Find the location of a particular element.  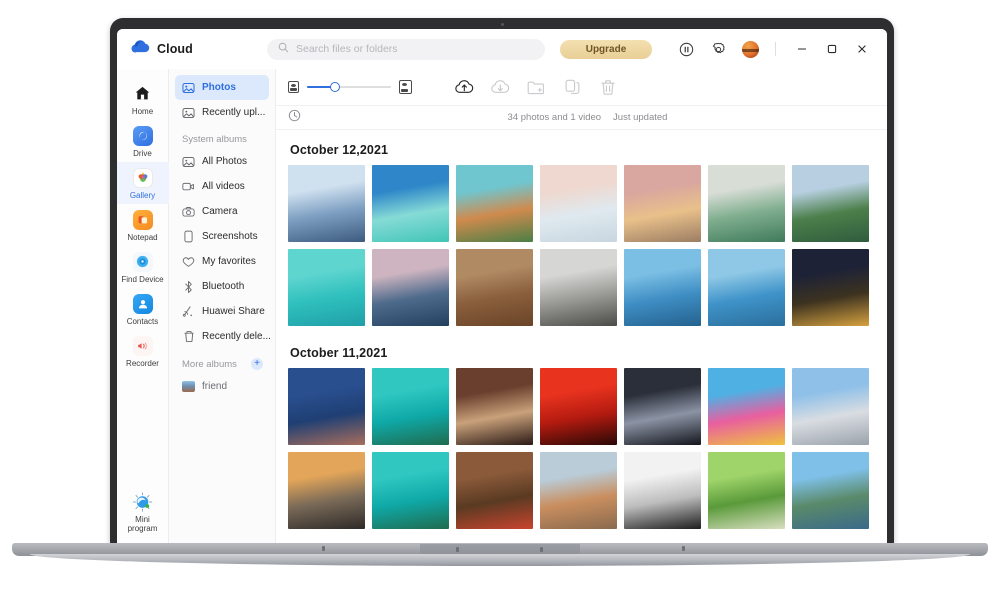

share-icon is located at coordinates (188, 311).